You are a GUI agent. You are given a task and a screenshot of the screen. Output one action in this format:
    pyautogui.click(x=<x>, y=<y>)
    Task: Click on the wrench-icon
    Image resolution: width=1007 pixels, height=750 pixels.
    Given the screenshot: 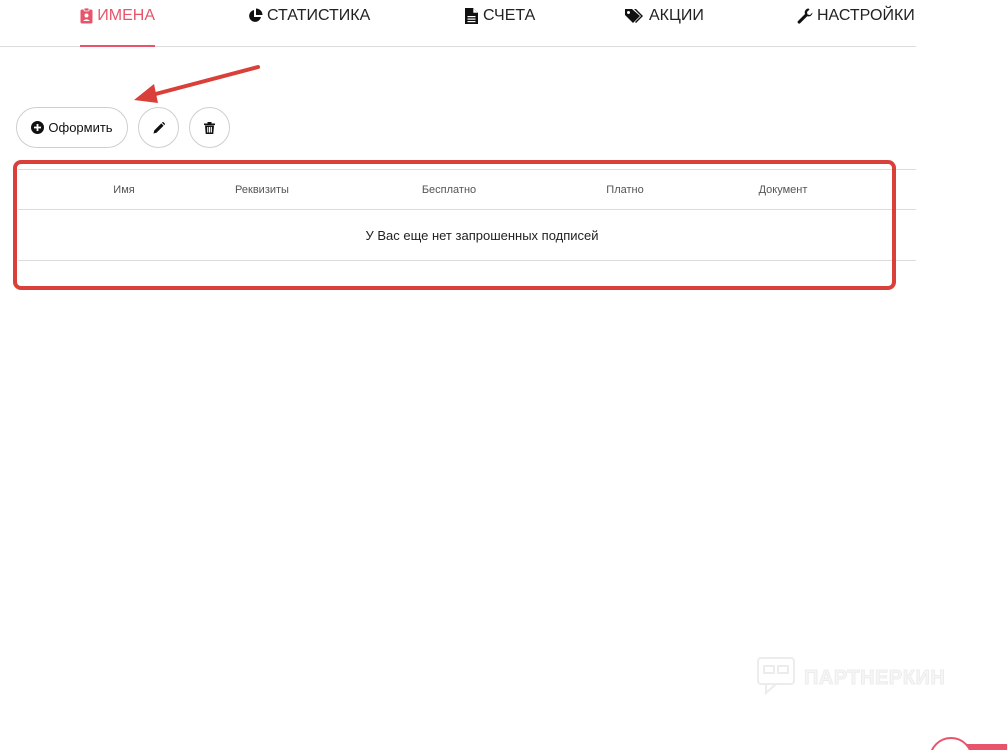 What is the action you would take?
    pyautogui.click(x=805, y=16)
    